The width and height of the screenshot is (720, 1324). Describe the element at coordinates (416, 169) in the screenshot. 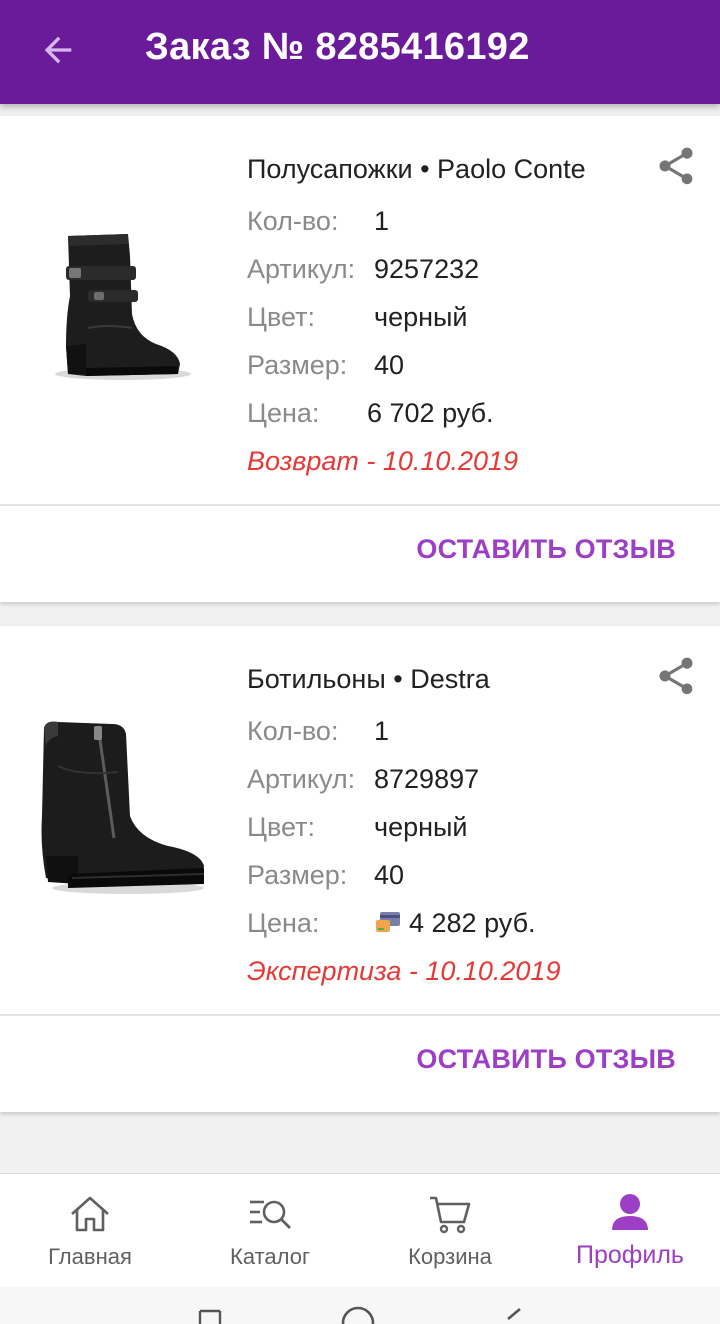

I see `product-title: Полусапожки • Paolo Conte` at that location.